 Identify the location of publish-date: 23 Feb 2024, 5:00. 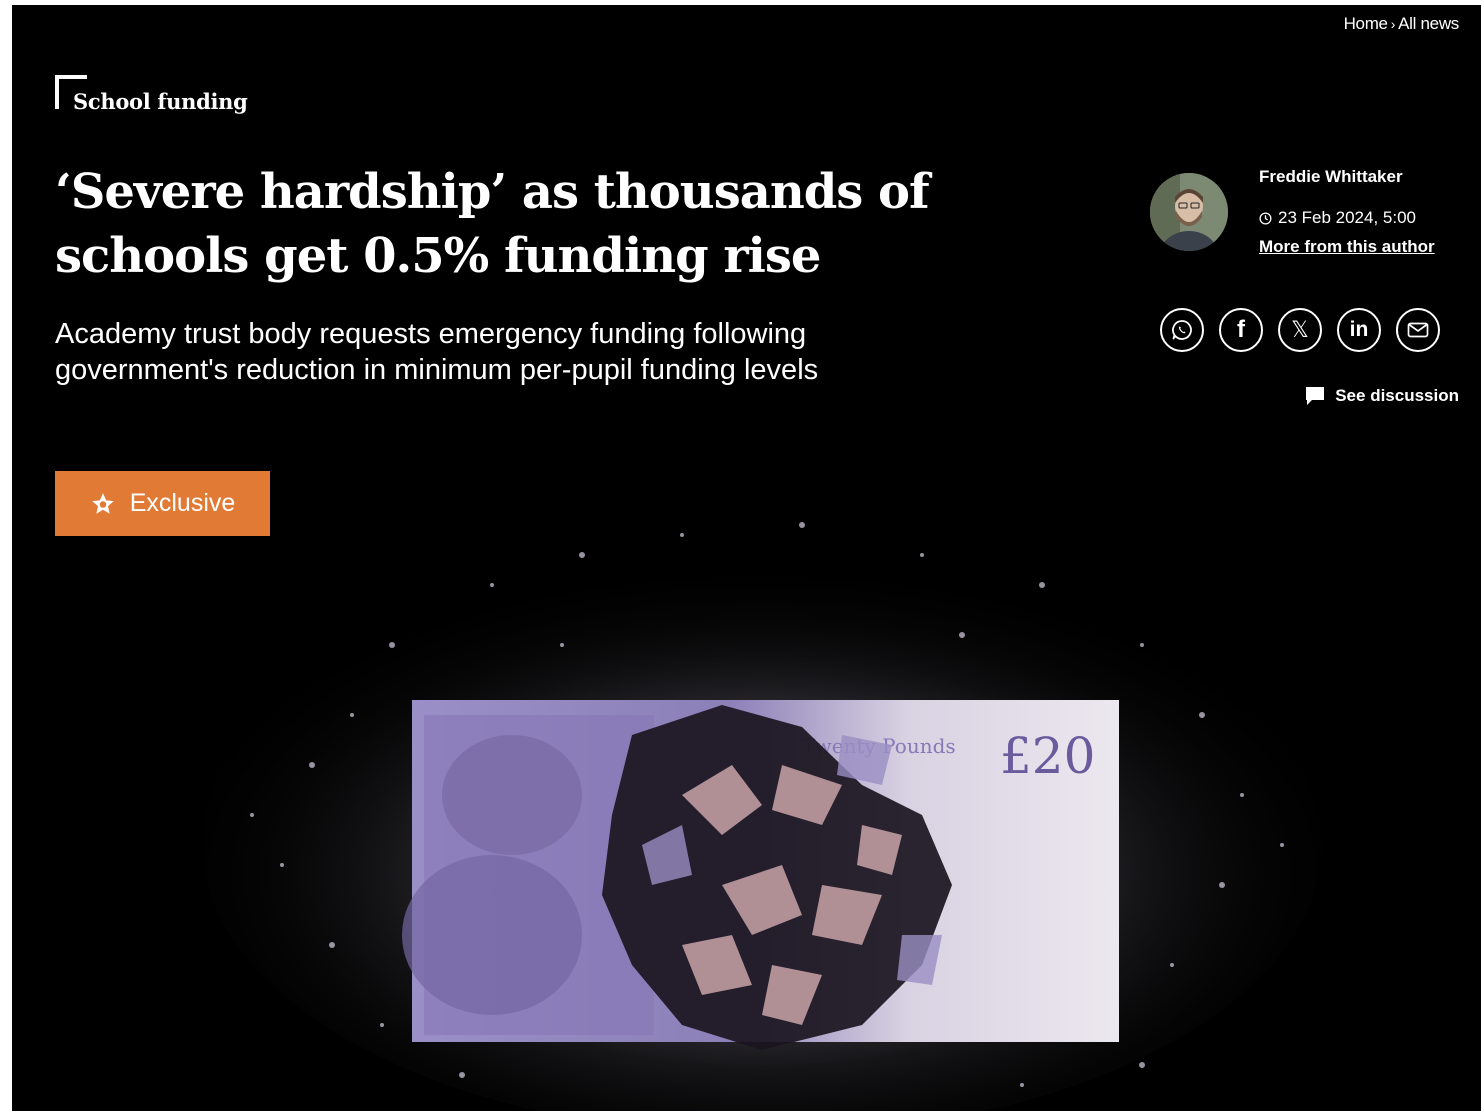
(1337, 218).